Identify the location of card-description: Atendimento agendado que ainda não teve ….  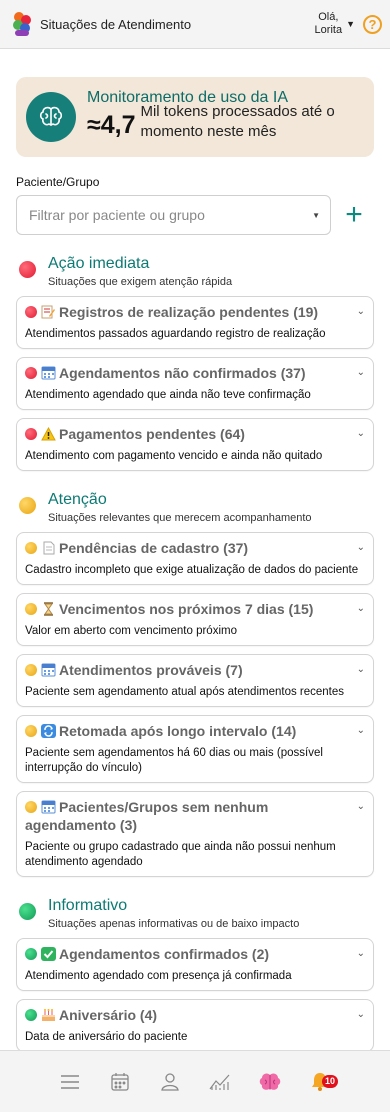
(168, 395).